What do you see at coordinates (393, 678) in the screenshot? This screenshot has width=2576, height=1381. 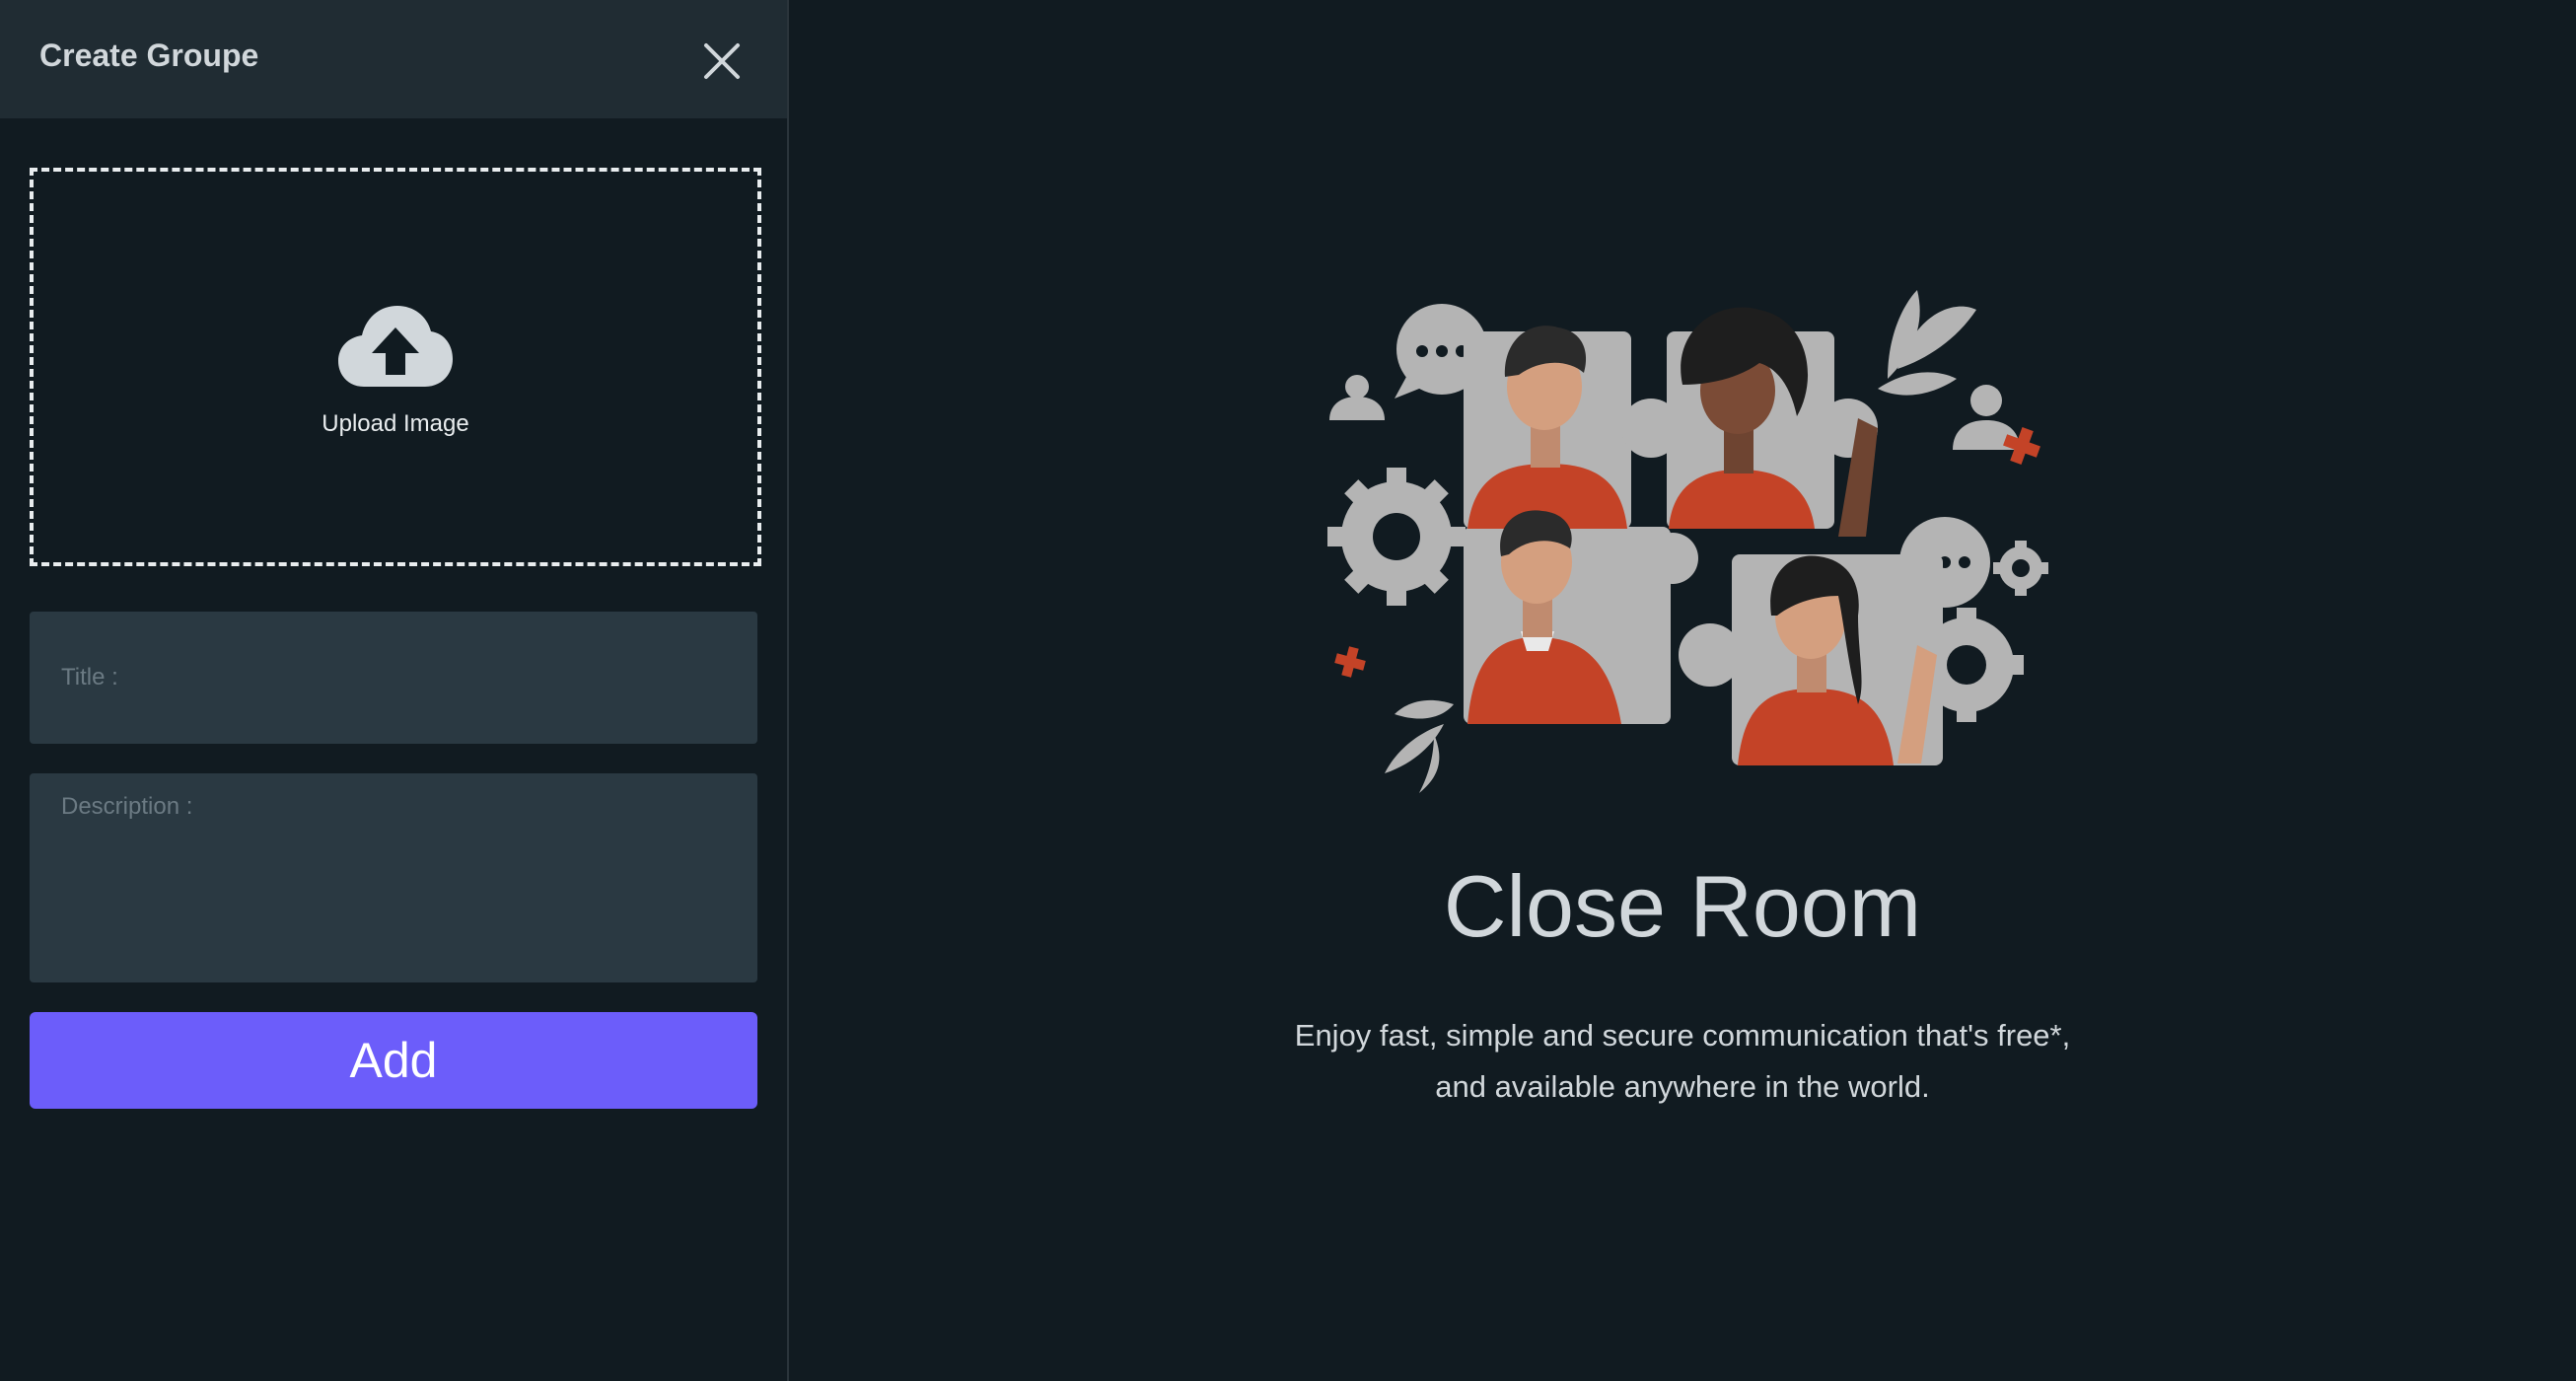 I see `title-input` at bounding box center [393, 678].